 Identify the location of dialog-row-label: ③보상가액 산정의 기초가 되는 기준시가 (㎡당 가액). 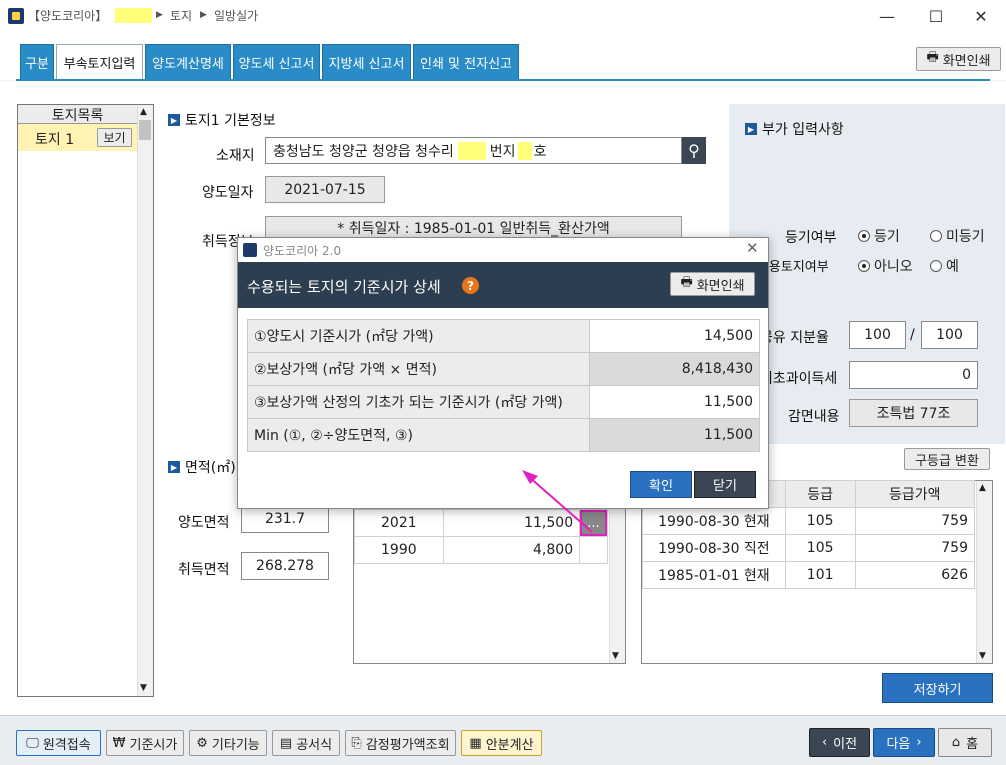
(418, 402).